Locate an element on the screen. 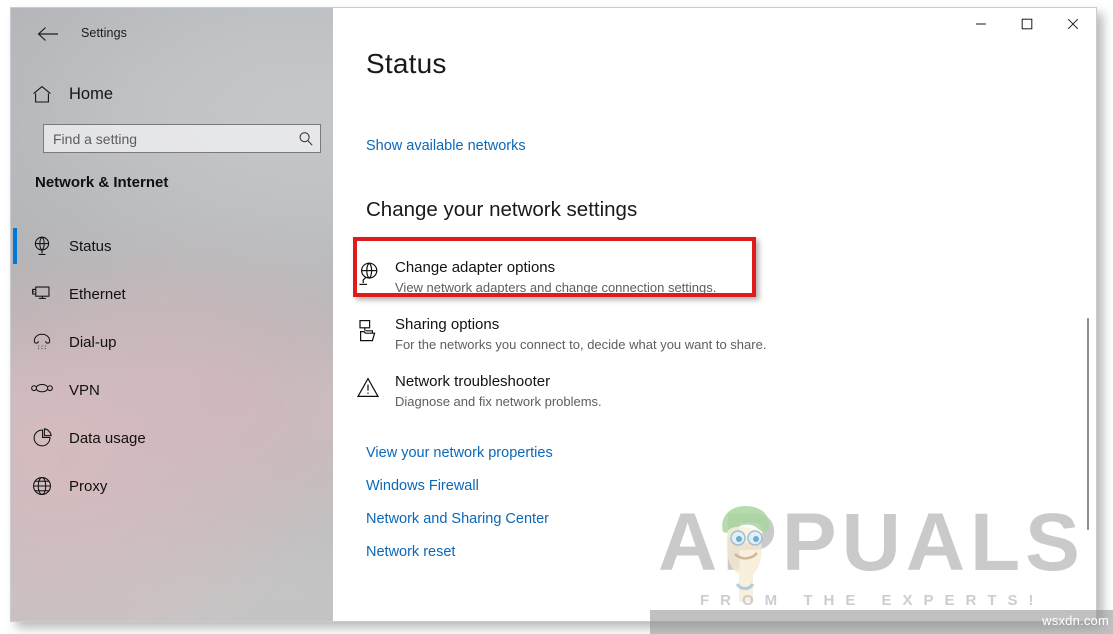 This screenshot has width=1113, height=634. sidebar-item-home: Home is located at coordinates (172, 94).